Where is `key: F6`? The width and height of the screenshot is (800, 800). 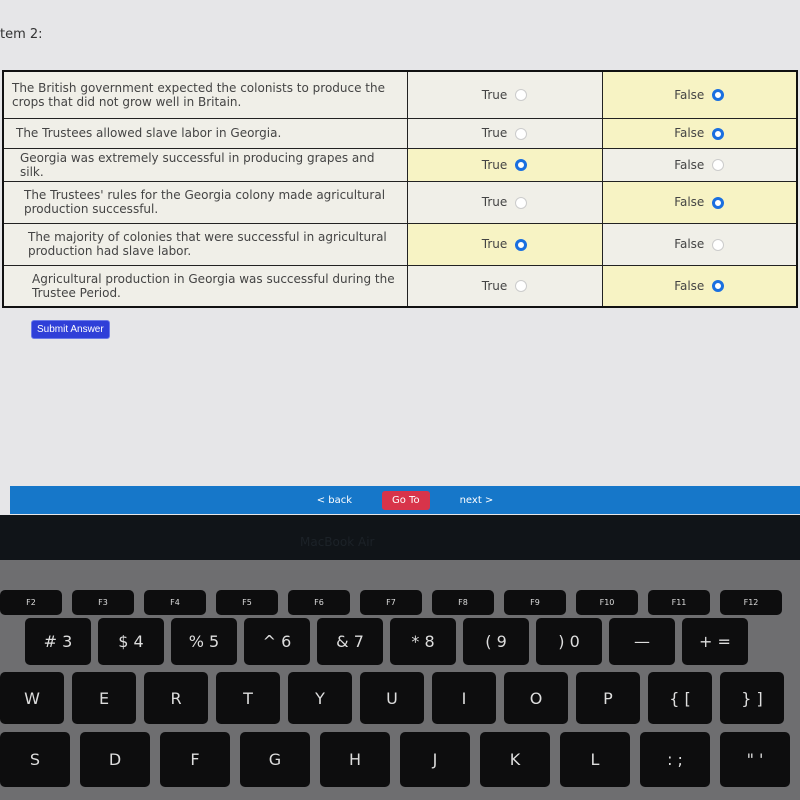 key: F6 is located at coordinates (319, 602).